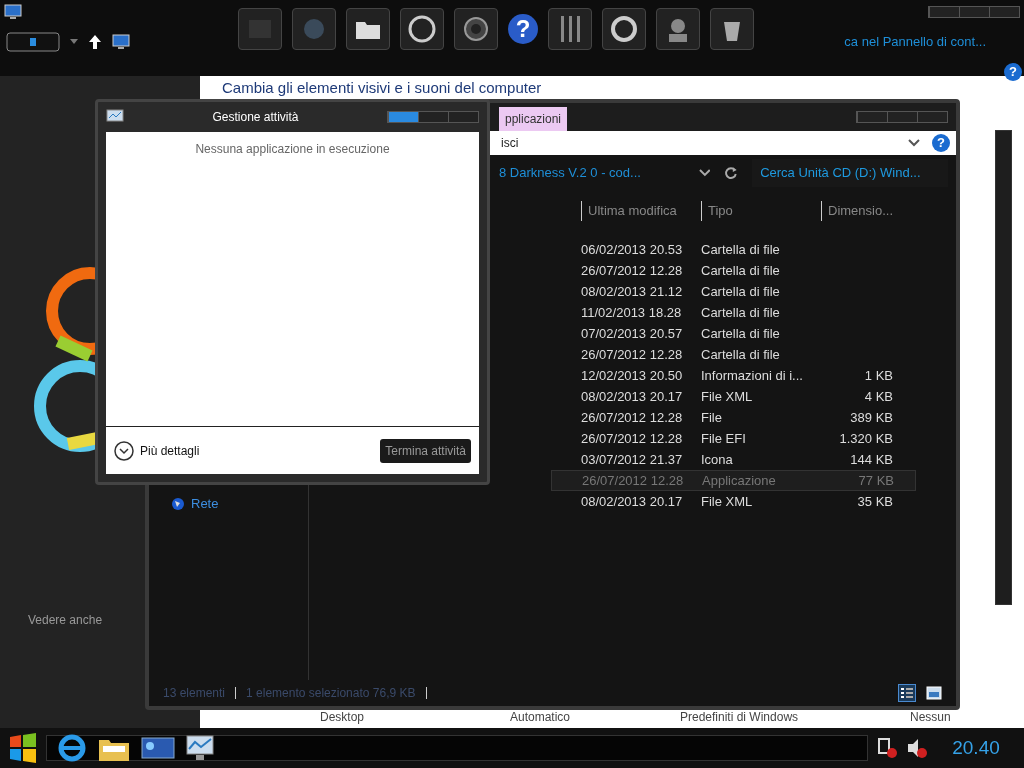 The width and height of the screenshot is (1024, 768). What do you see at coordinates (917, 748) in the screenshot?
I see `muted-speaker-icon` at bounding box center [917, 748].